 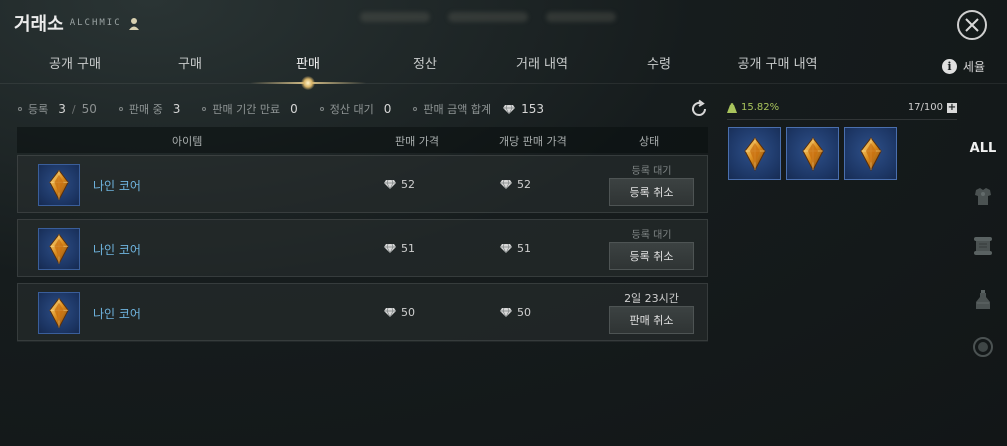 What do you see at coordinates (408, 312) in the screenshot?
I see `sale-price-value: 50` at bounding box center [408, 312].